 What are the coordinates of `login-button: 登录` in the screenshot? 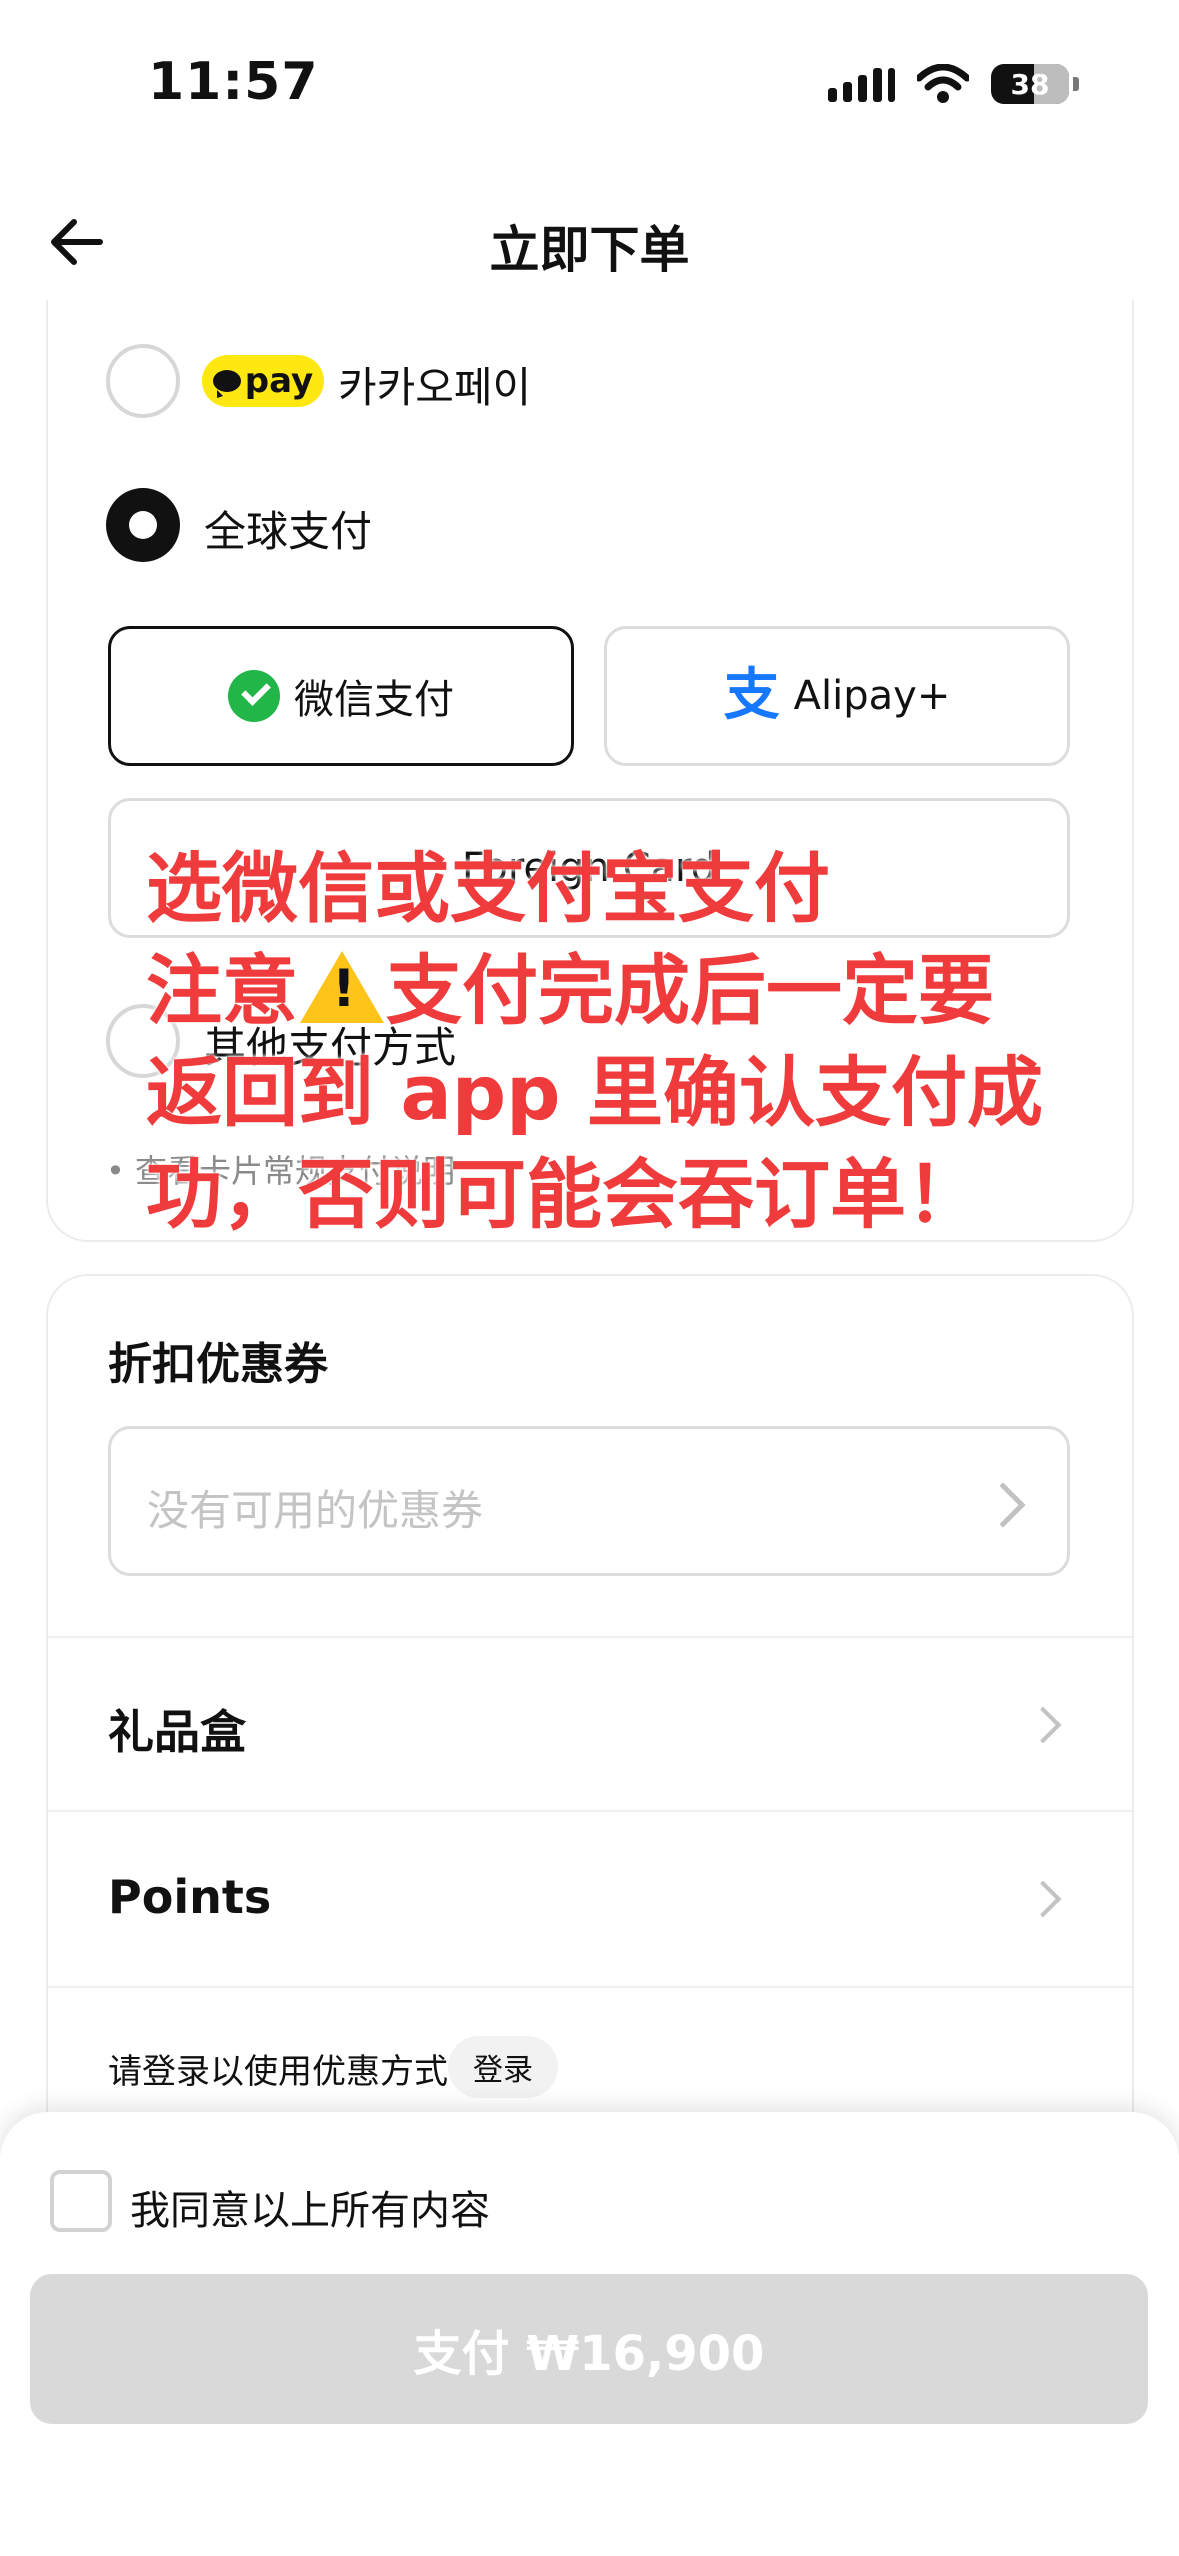 It's located at (503, 2067).